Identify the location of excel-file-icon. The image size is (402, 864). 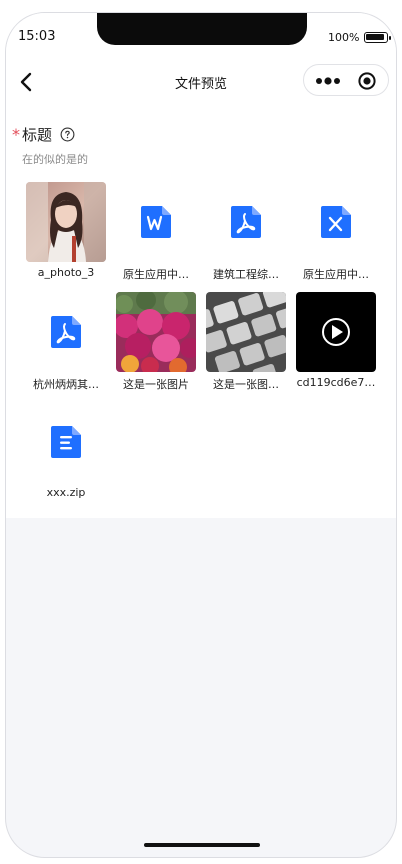
(336, 222).